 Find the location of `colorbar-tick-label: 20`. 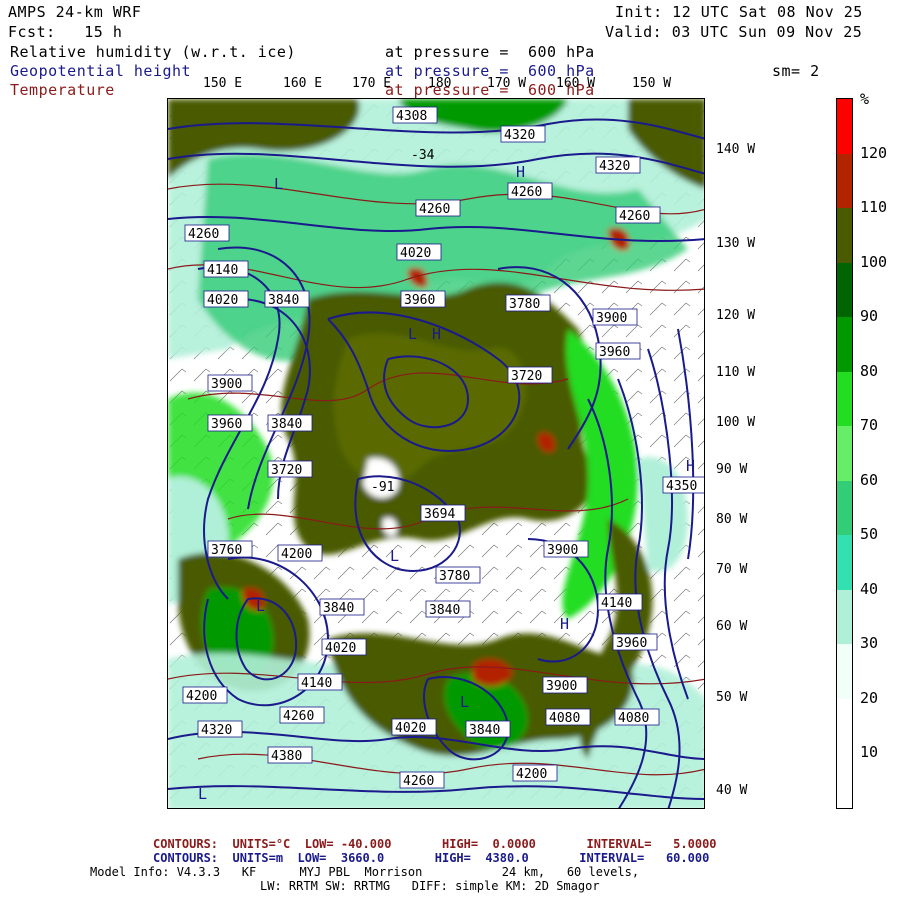

colorbar-tick-label: 20 is located at coordinates (869, 697).